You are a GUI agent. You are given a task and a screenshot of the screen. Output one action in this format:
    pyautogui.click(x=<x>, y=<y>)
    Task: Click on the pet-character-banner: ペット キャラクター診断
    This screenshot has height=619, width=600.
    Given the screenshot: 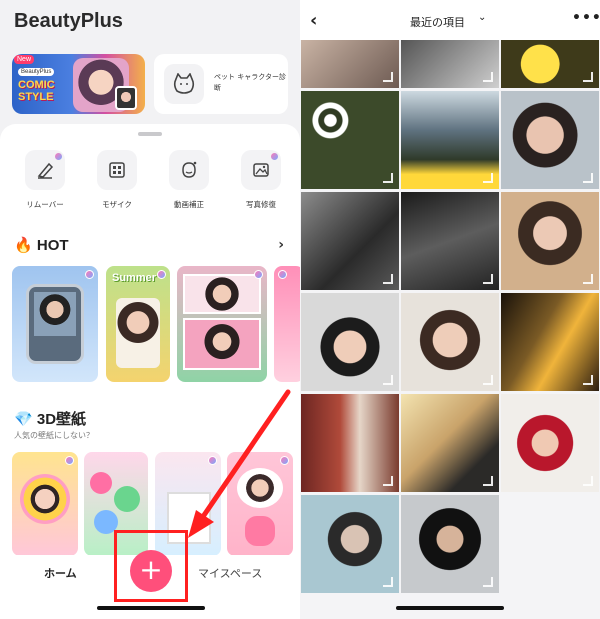 What is the action you would take?
    pyautogui.click(x=221, y=84)
    